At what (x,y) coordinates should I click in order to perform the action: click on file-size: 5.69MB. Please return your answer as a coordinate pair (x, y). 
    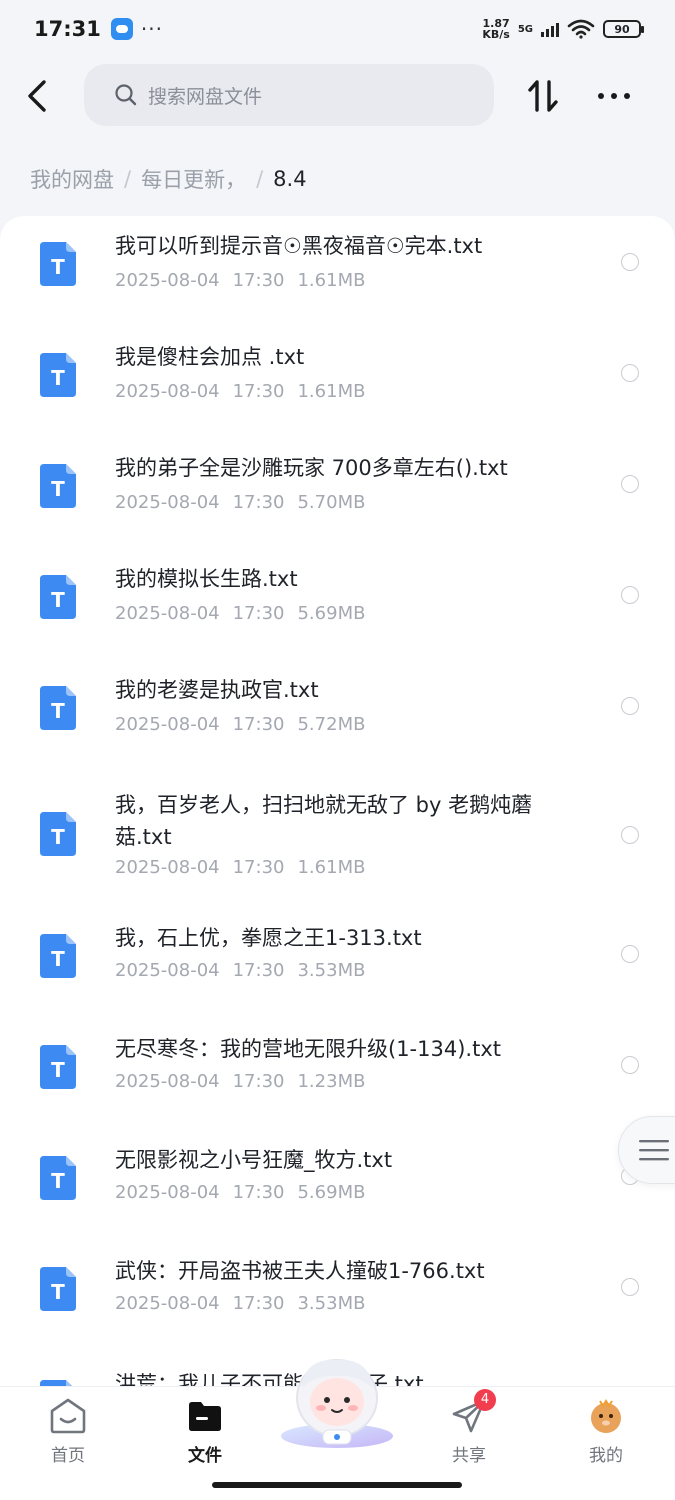
    Looking at the image, I should click on (331, 613).